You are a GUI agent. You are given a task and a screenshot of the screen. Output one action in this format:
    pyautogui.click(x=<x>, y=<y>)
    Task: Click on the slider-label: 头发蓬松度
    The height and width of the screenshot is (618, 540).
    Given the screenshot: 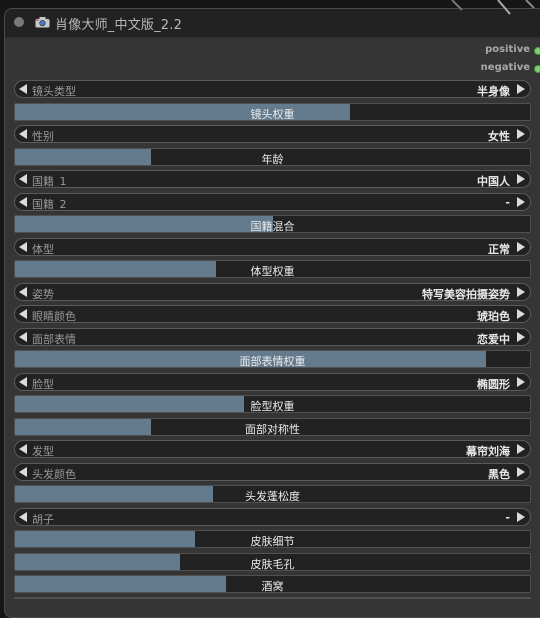 What is the action you would take?
    pyautogui.click(x=272, y=496)
    